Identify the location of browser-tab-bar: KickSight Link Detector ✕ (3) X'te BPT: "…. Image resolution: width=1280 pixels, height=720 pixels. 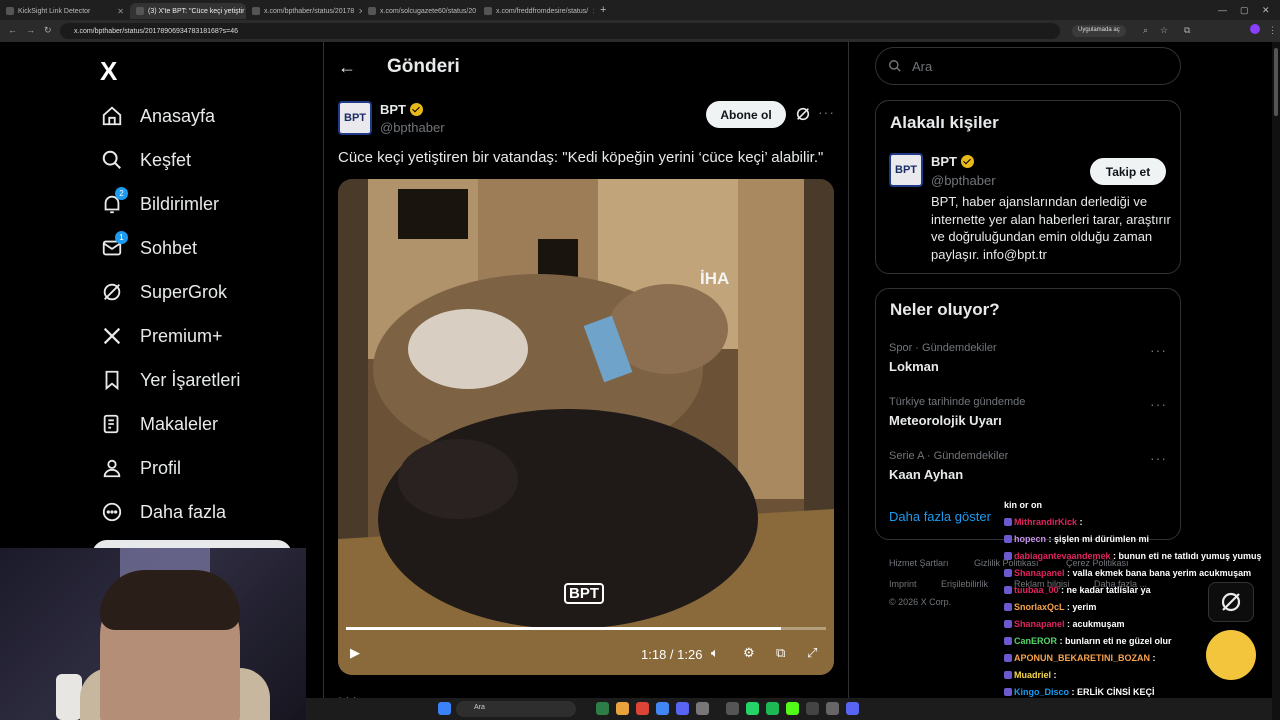
(640, 10).